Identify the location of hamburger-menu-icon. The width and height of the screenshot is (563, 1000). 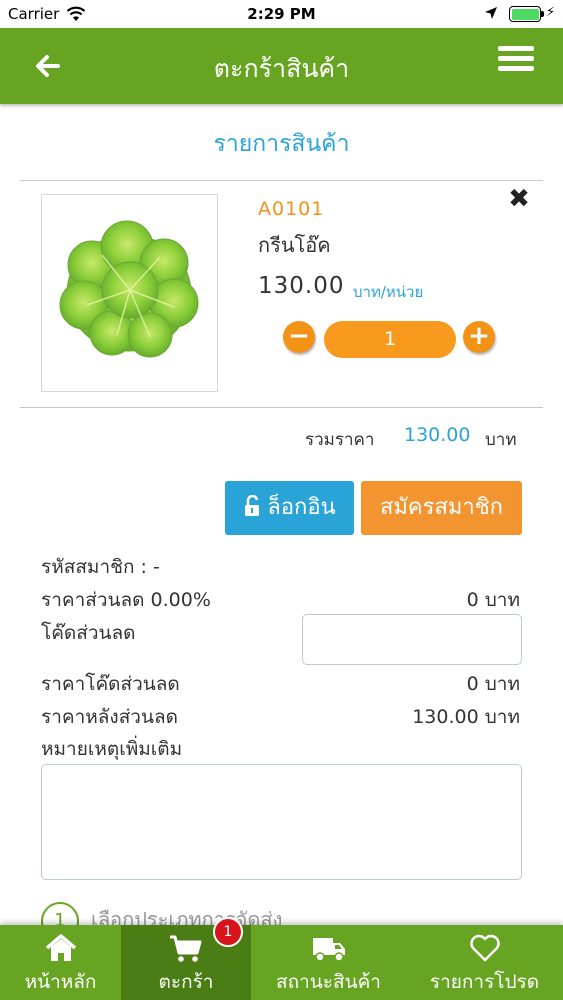
(516, 61).